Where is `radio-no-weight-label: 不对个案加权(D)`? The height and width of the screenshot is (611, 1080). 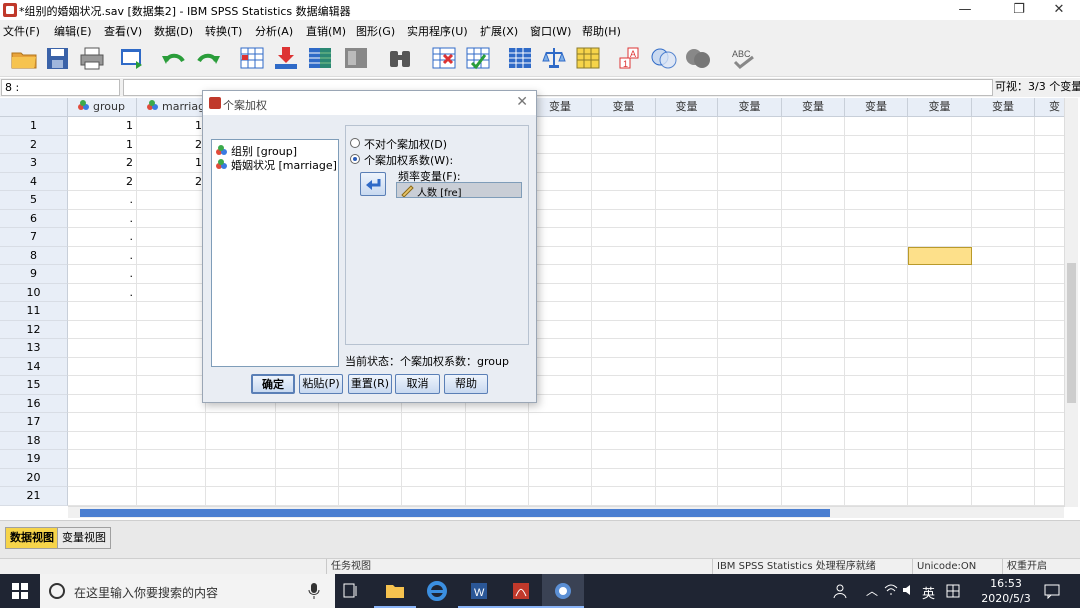 radio-no-weight-label: 不对个案加权(D) is located at coordinates (405, 144).